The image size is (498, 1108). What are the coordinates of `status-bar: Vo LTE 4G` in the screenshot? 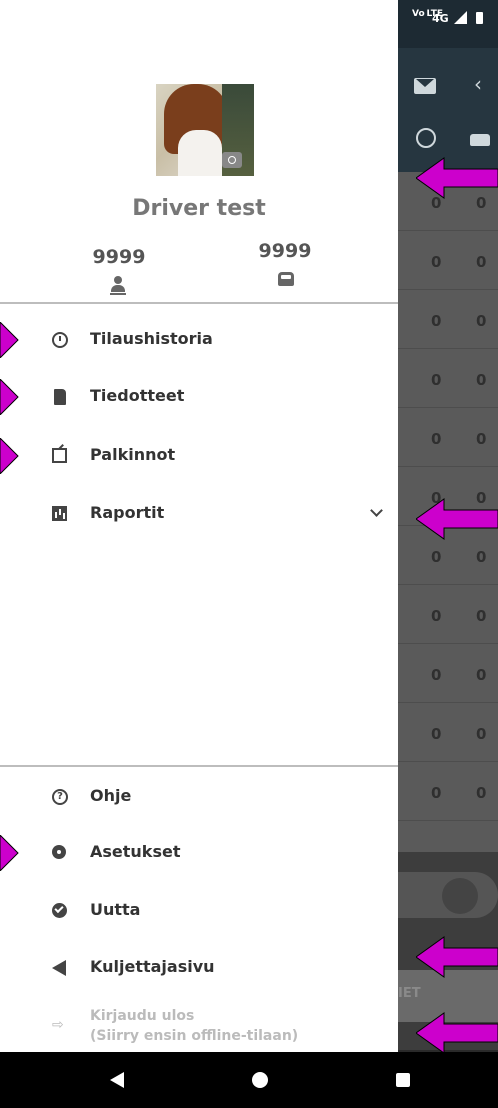 It's located at (448, 24).